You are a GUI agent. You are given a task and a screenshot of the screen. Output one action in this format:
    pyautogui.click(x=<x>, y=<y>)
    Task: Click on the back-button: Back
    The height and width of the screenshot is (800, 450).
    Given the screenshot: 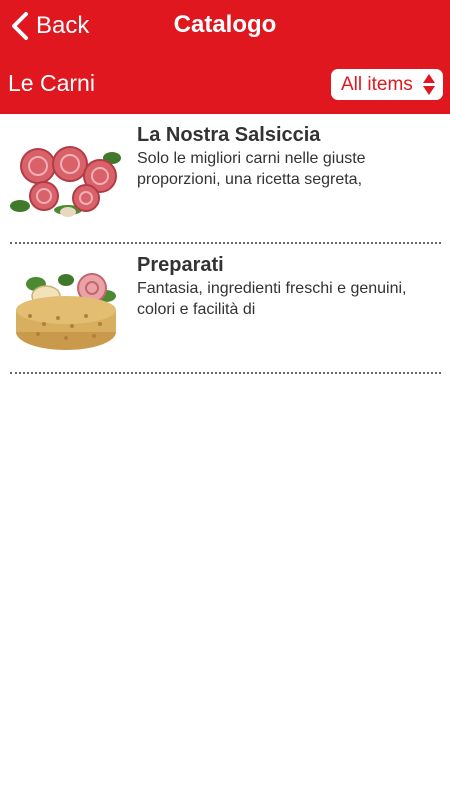 What is the action you would take?
    pyautogui.click(x=48, y=26)
    